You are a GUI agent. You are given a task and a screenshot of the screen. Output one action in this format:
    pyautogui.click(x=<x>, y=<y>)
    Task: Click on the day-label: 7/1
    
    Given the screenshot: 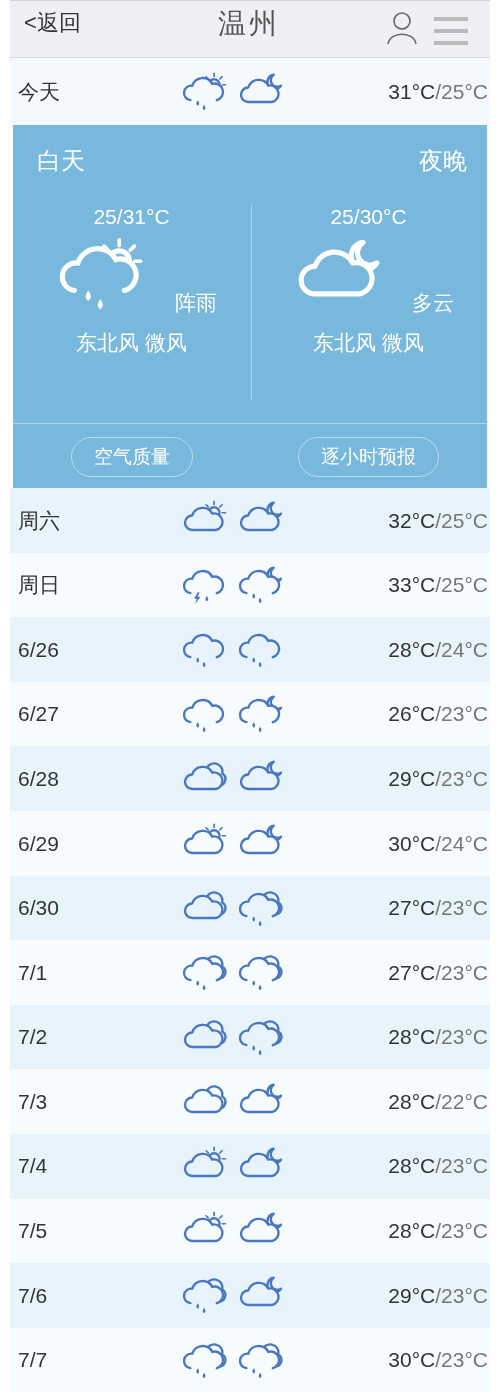 What is the action you would take?
    pyautogui.click(x=33, y=972)
    